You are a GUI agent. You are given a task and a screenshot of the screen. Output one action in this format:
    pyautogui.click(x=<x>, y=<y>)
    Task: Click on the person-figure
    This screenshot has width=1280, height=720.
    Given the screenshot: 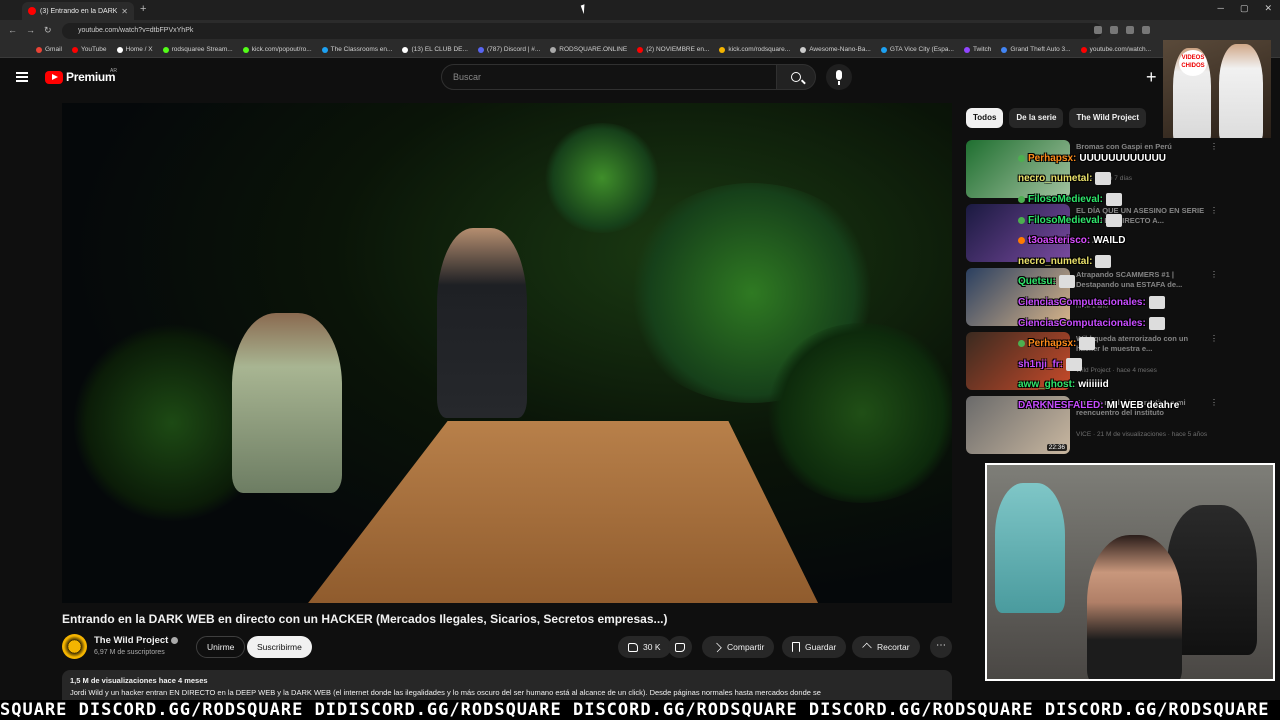 What is the action you would take?
    pyautogui.click(x=287, y=403)
    